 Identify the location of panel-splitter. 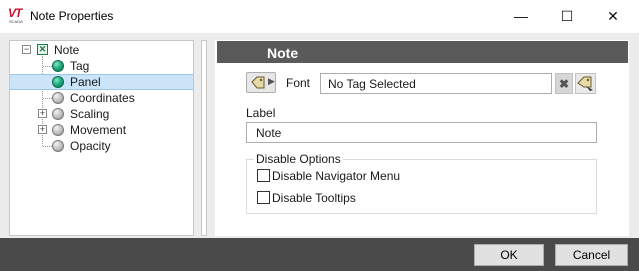
(204, 138).